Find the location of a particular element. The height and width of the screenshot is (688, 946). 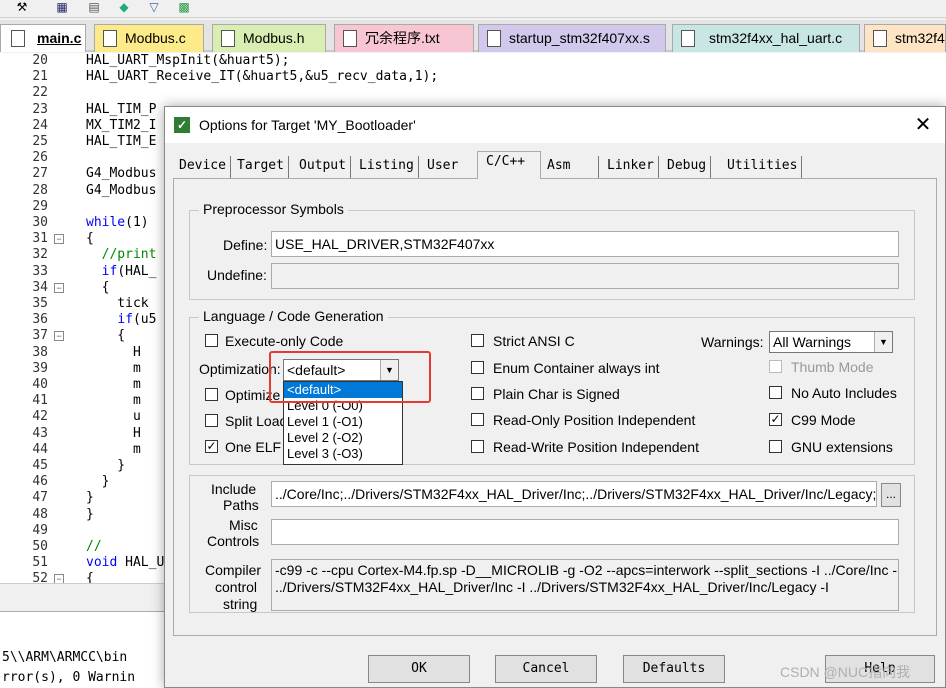

warnings-select: All Warnings ▼ is located at coordinates (831, 342).